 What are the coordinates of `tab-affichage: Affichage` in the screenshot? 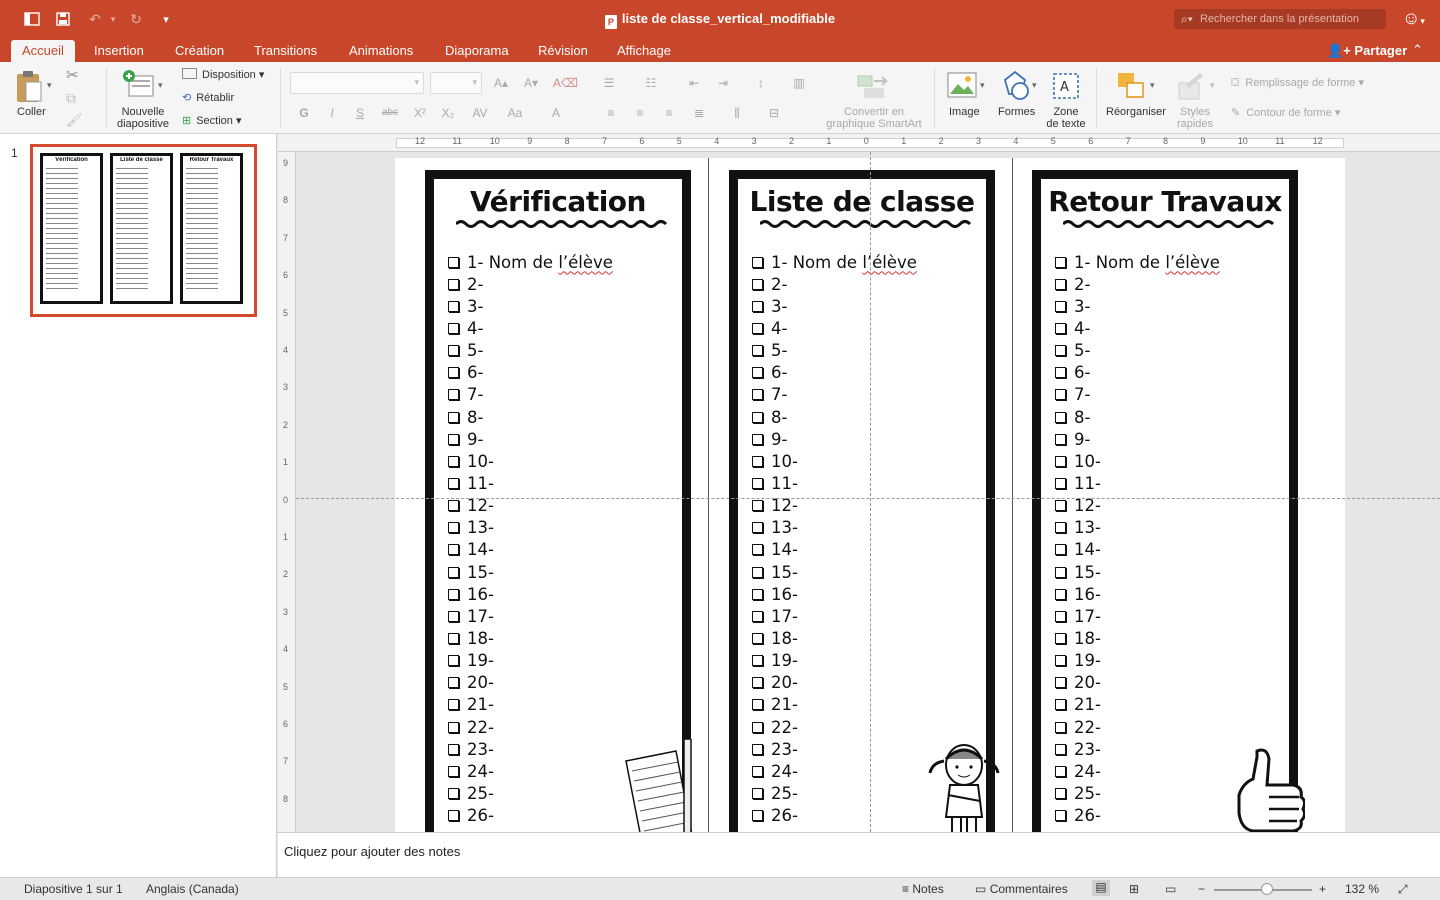 It's located at (644, 50).